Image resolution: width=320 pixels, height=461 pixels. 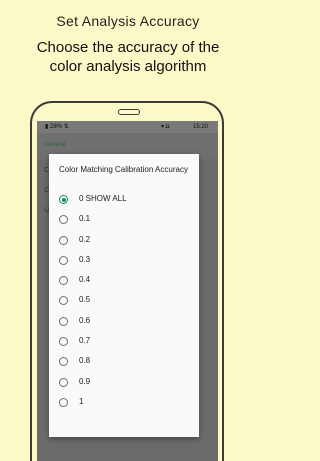 What do you see at coordinates (85, 239) in the screenshot?
I see `option-label: 0.2` at bounding box center [85, 239].